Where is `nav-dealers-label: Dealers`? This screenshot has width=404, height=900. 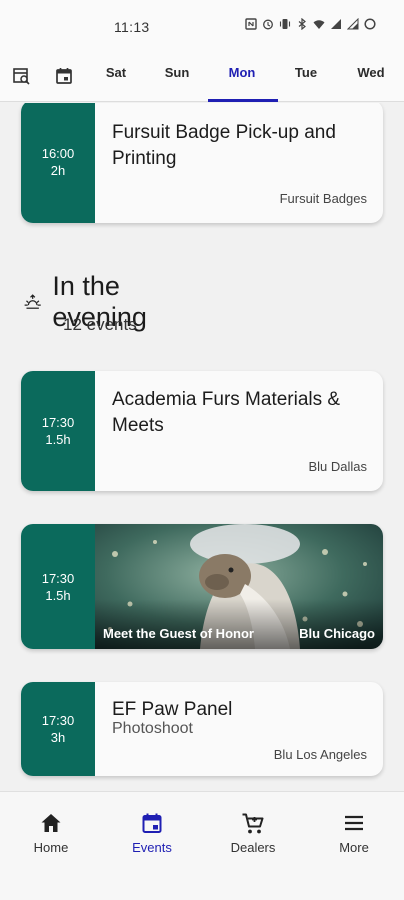 nav-dealers-label: Dealers is located at coordinates (253, 847).